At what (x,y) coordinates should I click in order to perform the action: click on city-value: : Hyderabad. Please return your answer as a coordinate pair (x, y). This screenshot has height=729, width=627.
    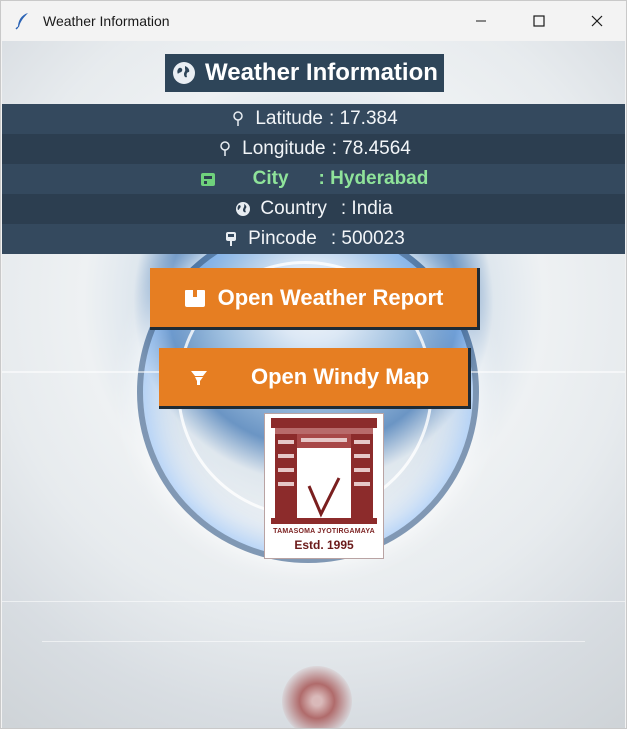
    Looking at the image, I should click on (373, 178).